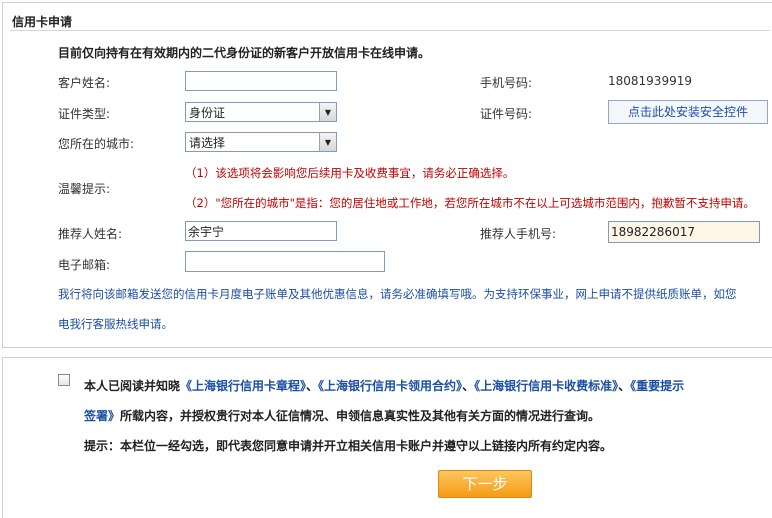 The image size is (772, 518). Describe the element at coordinates (102, 416) in the screenshot. I see `important-notice-link-cont: 签署》` at that location.